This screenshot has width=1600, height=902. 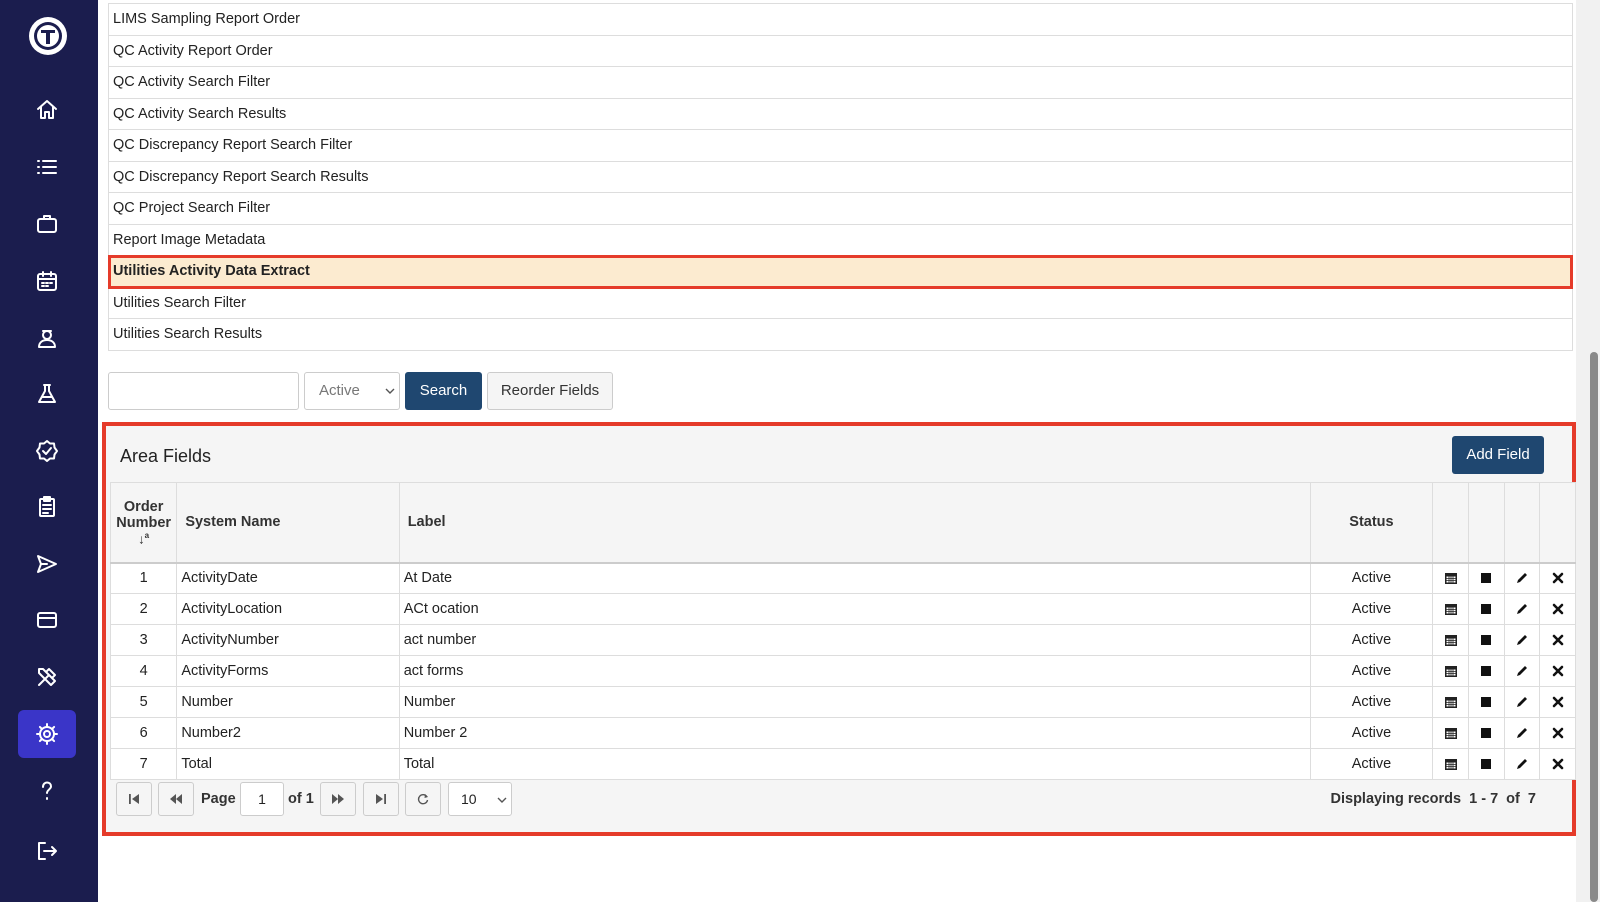 I want to click on area-item-selected: Utilities Activity Data Extract, so click(x=840, y=272).